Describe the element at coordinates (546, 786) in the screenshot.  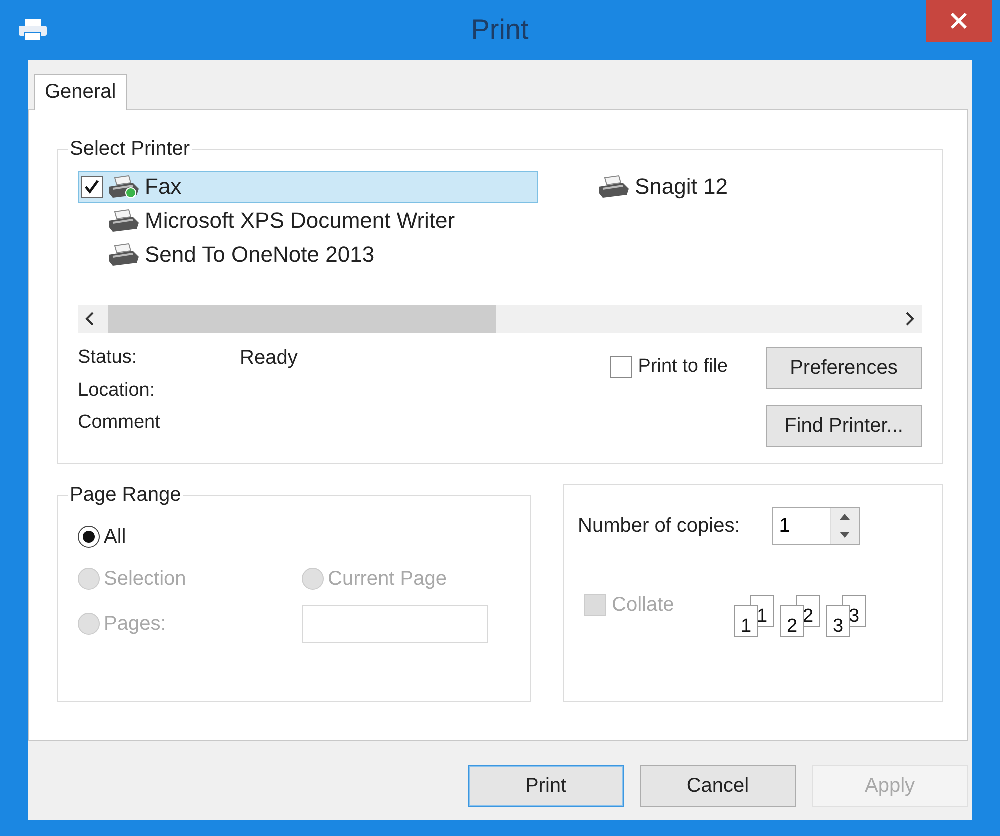
I see `dialog-button: Print` at that location.